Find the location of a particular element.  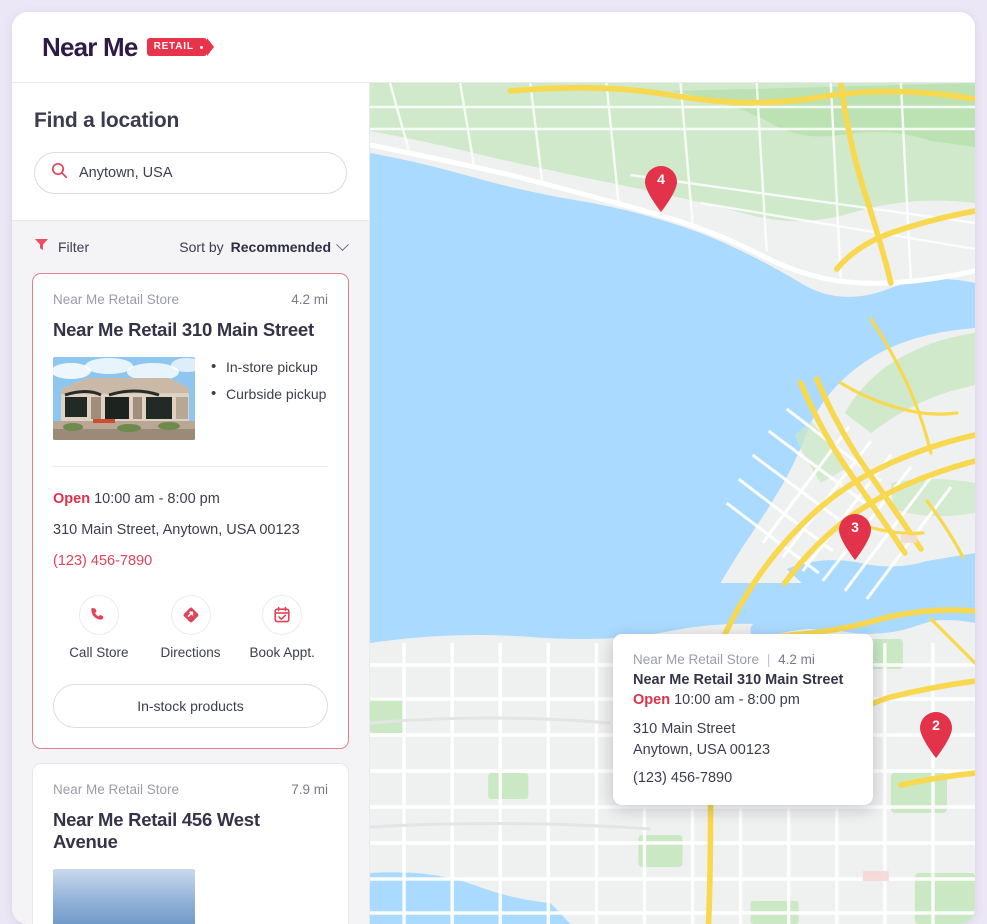

directions-button: Directions is located at coordinates (191, 627).